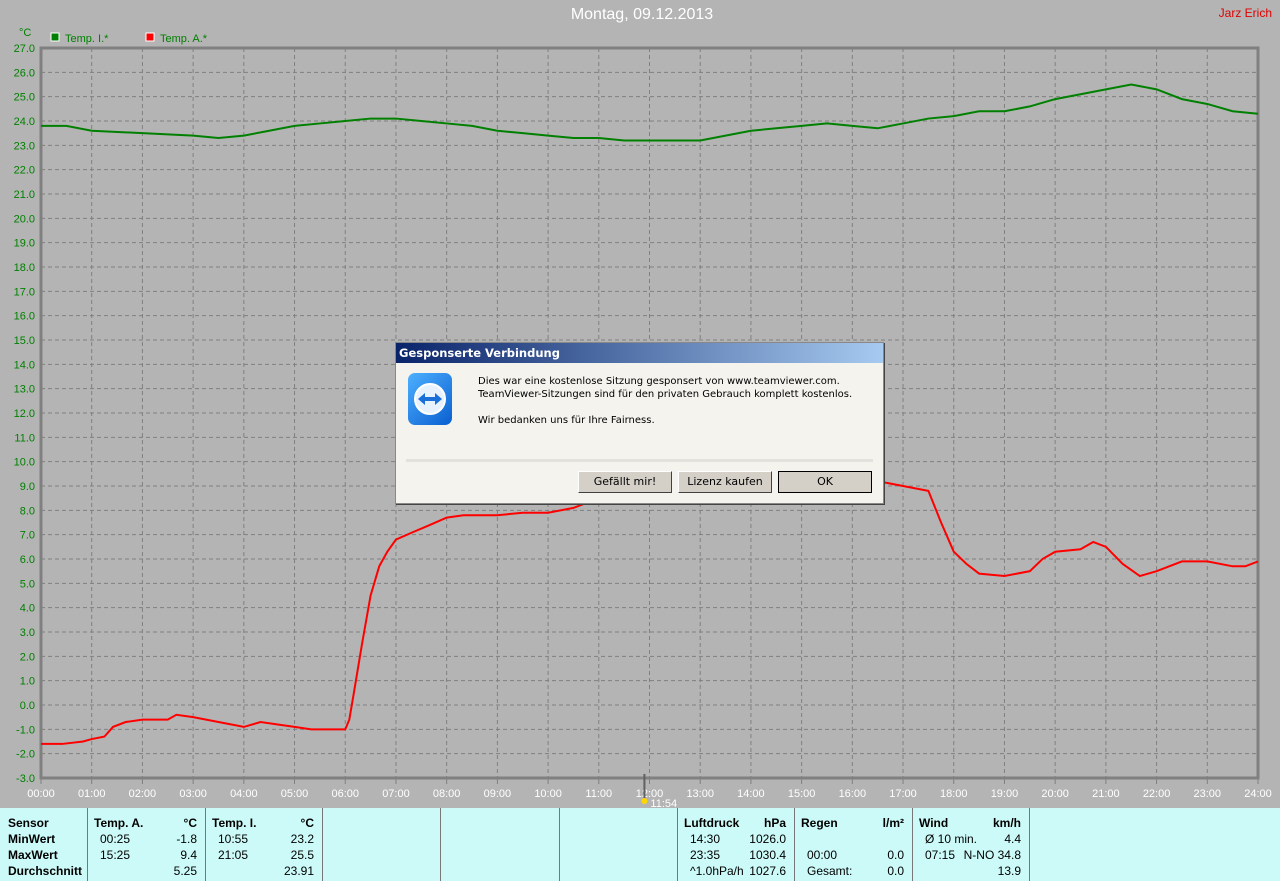  Describe the element at coordinates (264, 839) in the screenshot. I see `stats-row: 10:55 23.2` at that location.